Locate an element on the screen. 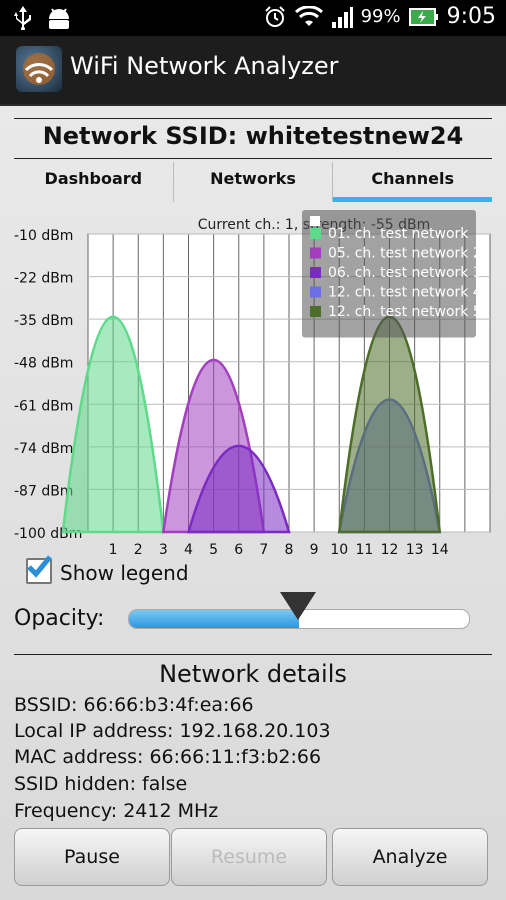  network-details-title: Network details is located at coordinates (253, 674).